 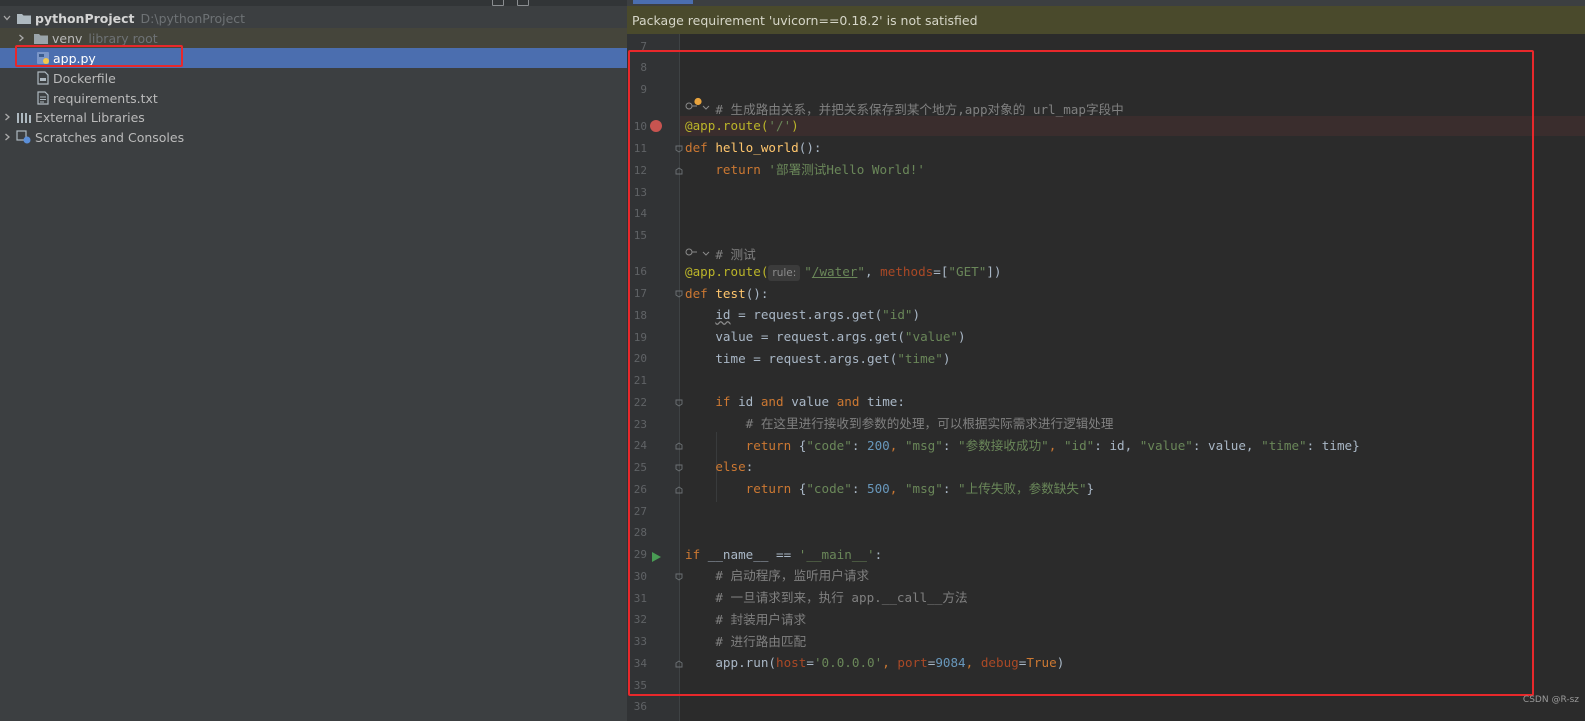 What do you see at coordinates (67, 38) in the screenshot?
I see `tree-item-label: venv` at bounding box center [67, 38].